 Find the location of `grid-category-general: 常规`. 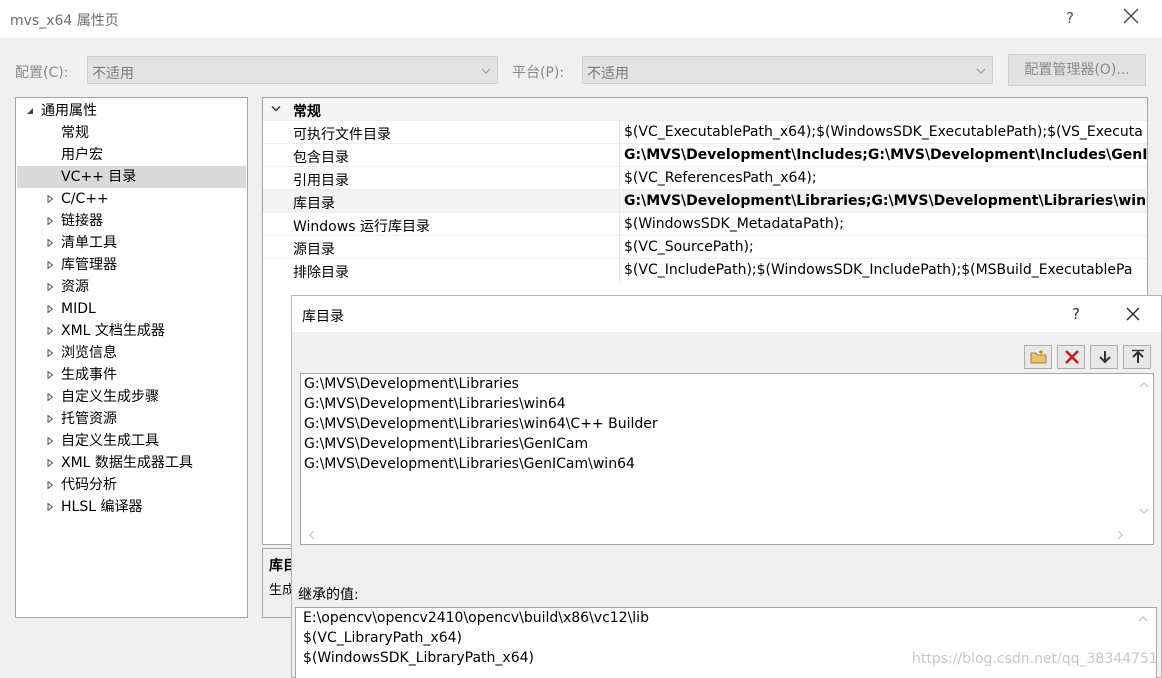

grid-category-general: 常规 is located at coordinates (705, 109).